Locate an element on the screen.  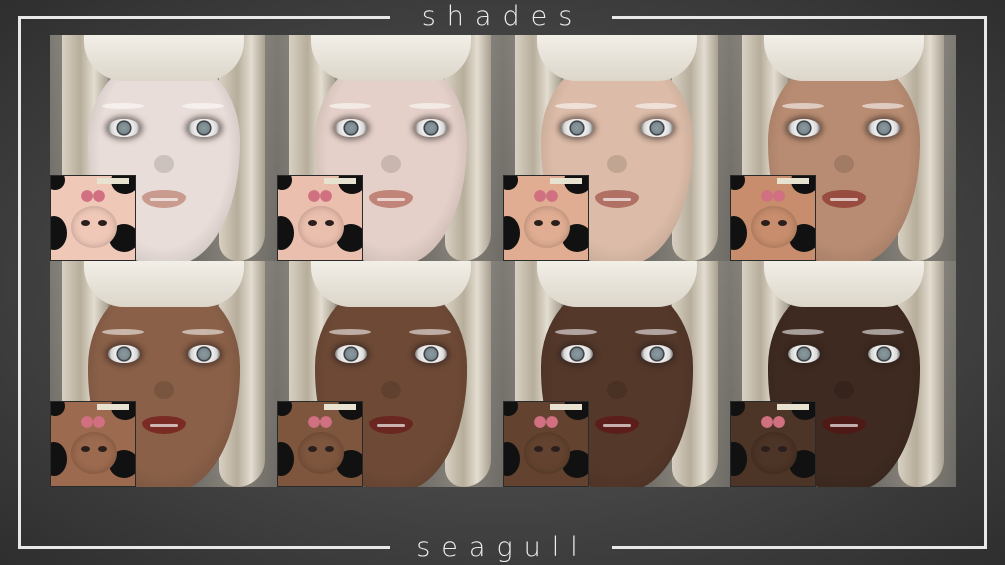
frame-left is located at coordinates (19, 282).